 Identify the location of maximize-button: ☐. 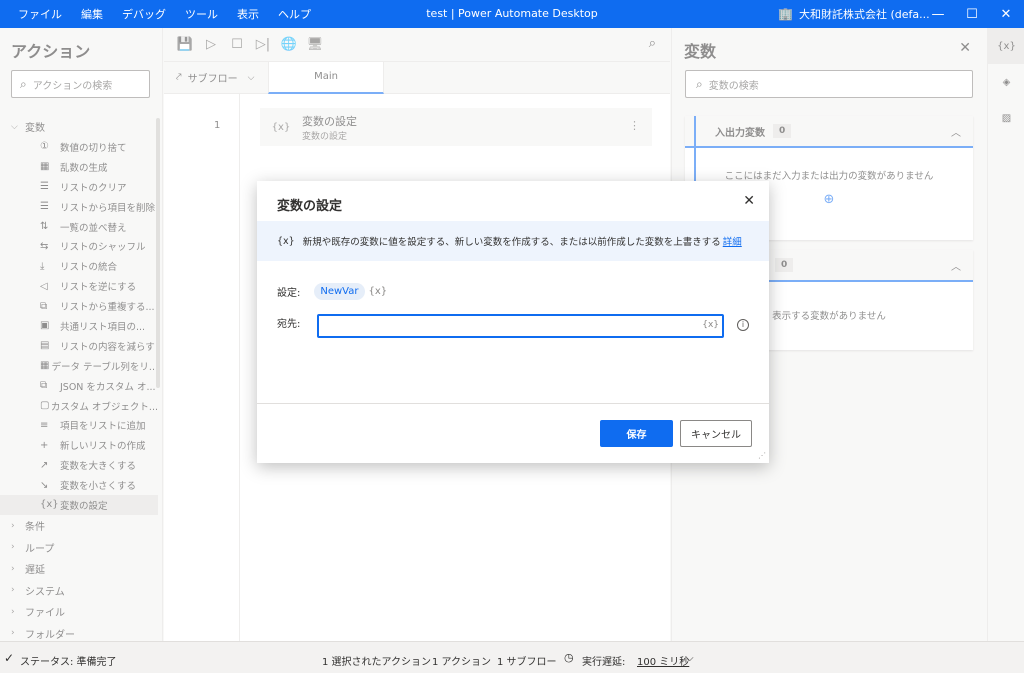
(972, 14).